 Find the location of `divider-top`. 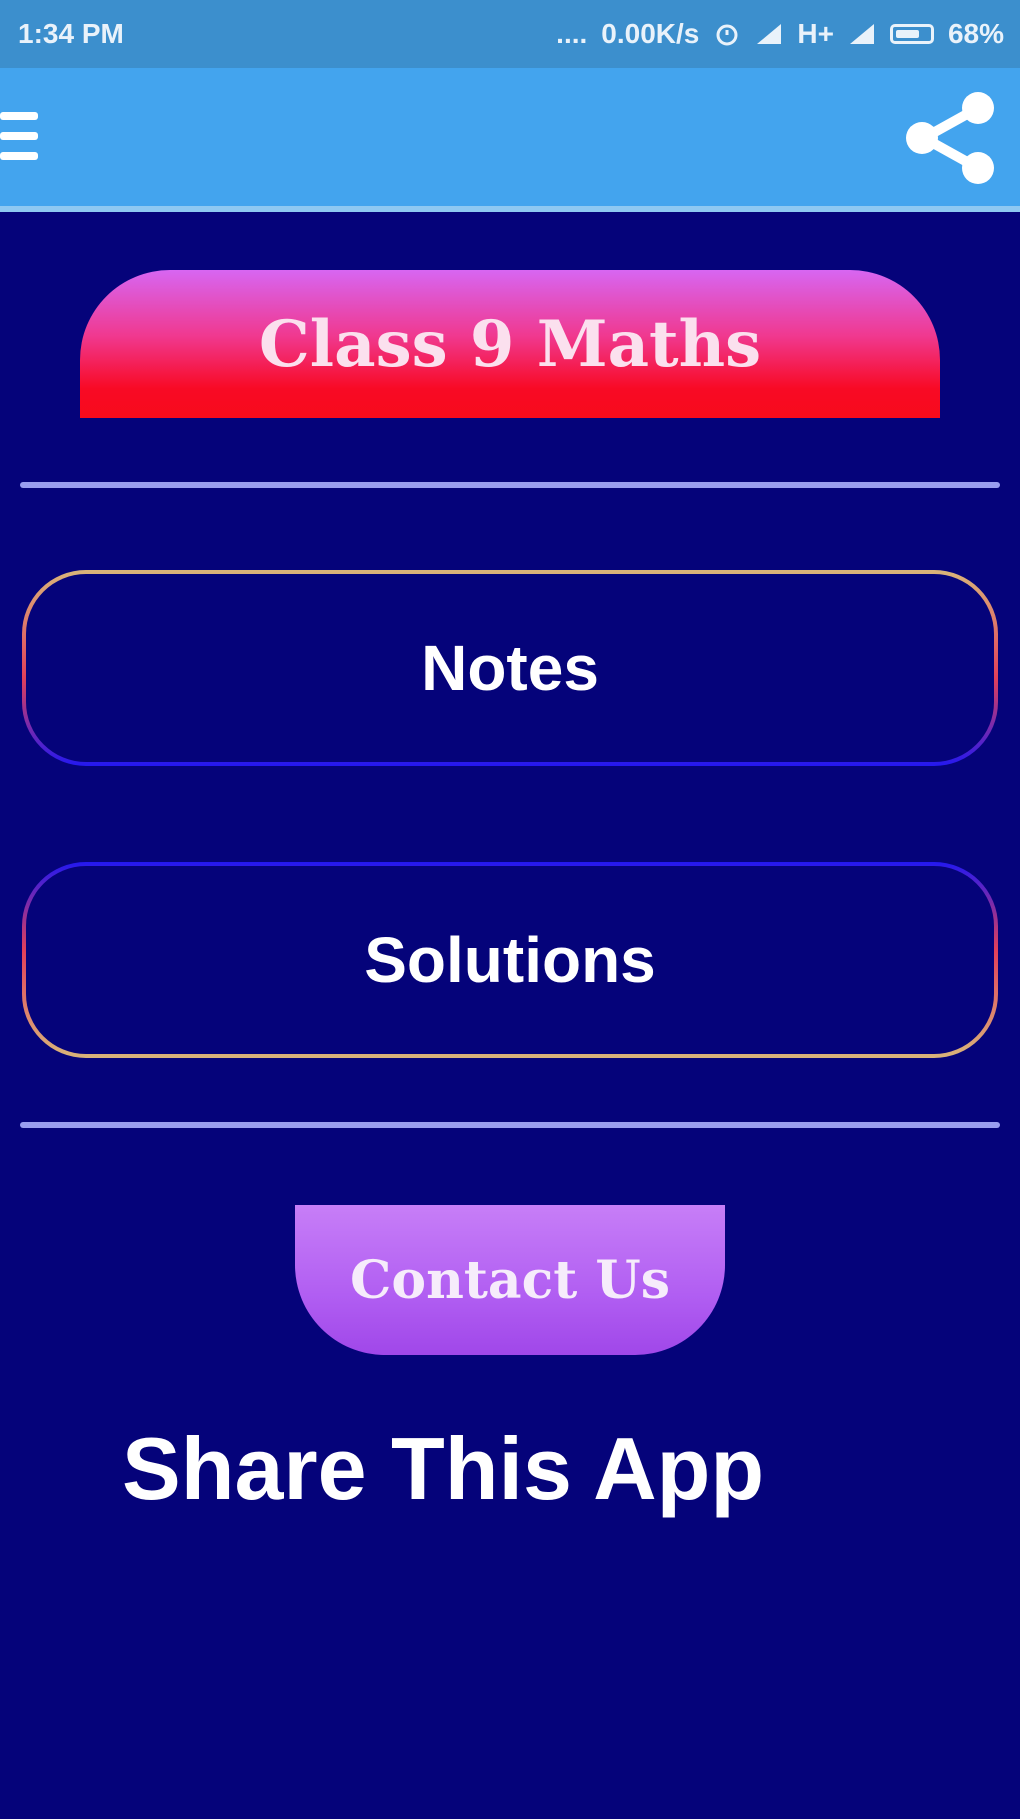

divider-top is located at coordinates (510, 485).